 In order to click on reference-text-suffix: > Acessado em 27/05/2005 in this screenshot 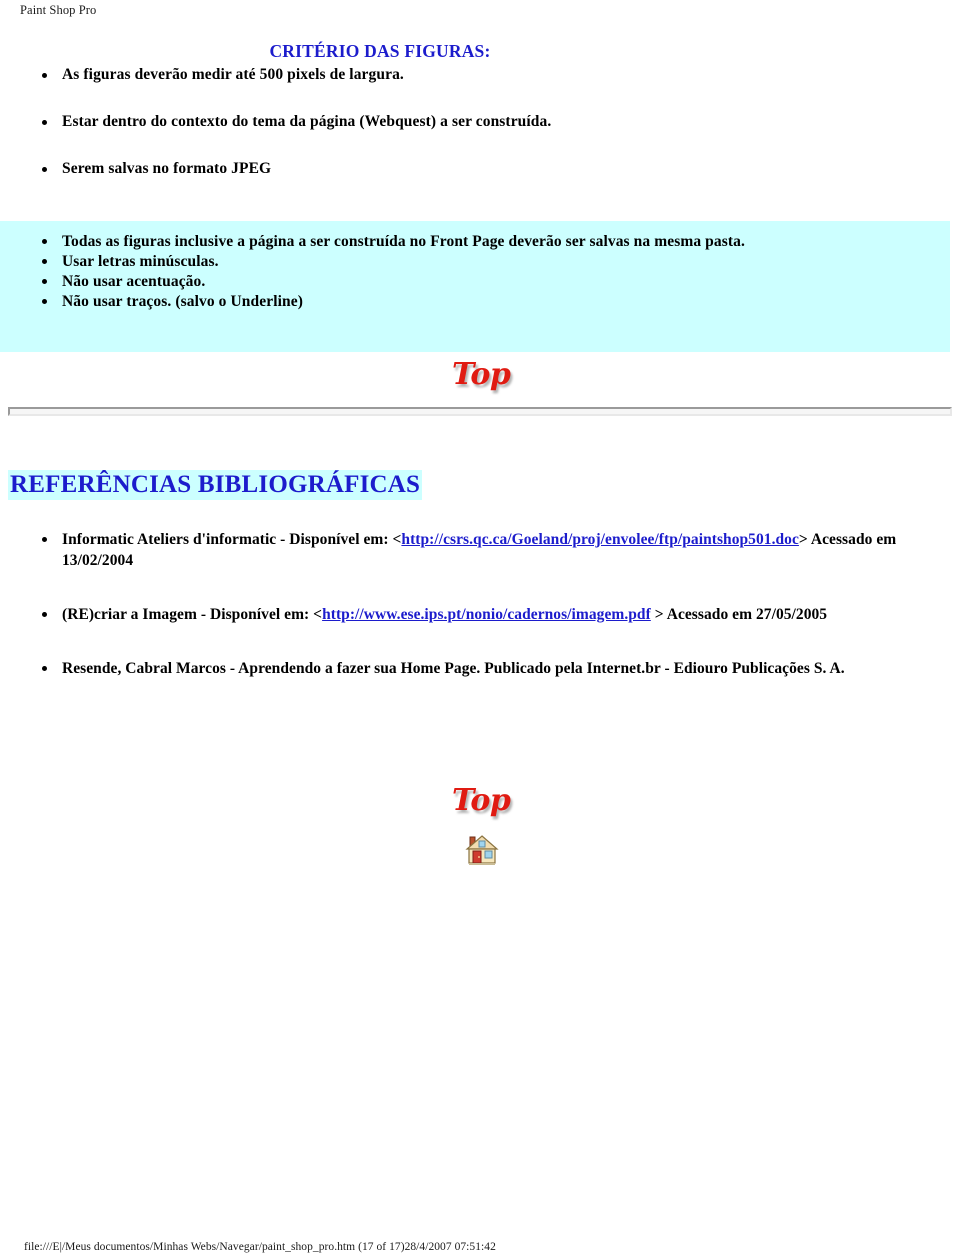, I will do `click(739, 614)`.